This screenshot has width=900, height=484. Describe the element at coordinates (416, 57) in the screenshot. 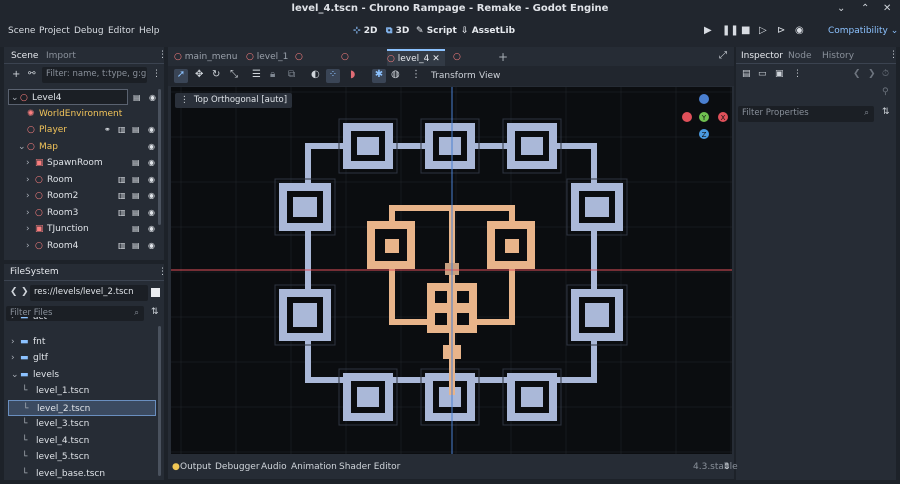

I see `scene-tab-level_4: ○ level_4 ✕` at that location.